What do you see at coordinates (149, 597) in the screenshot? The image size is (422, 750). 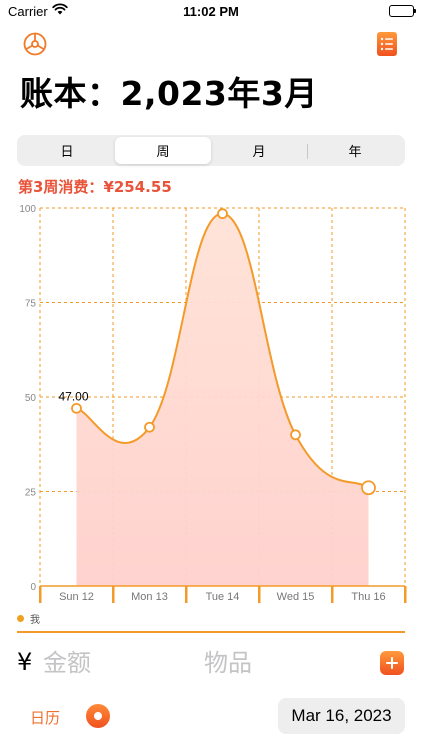 I see `x-tick-label: Mon 13` at bounding box center [149, 597].